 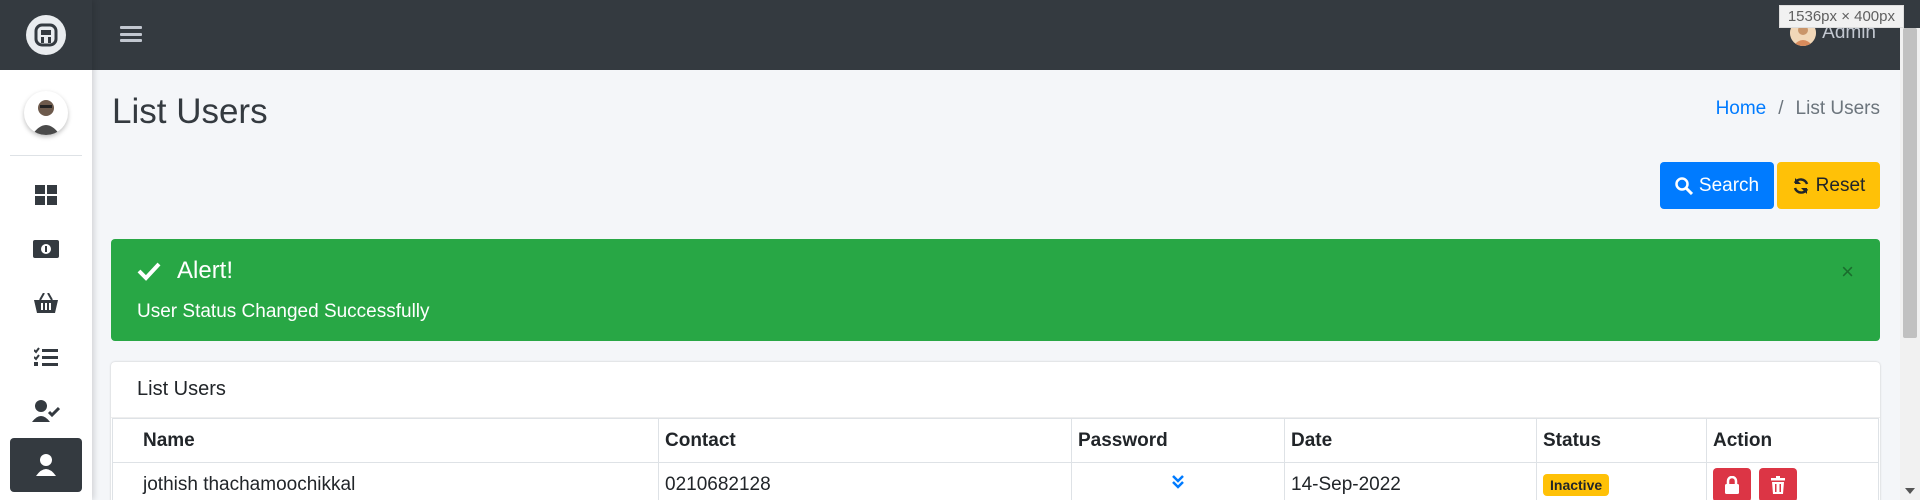 I want to click on sidebar, so click(x=46, y=250).